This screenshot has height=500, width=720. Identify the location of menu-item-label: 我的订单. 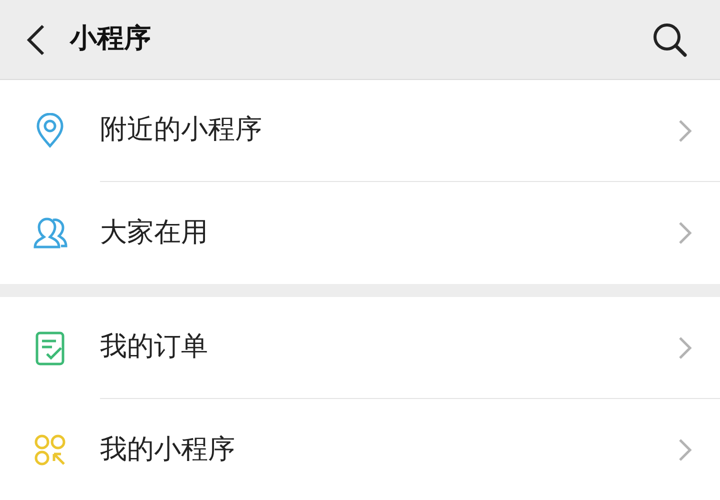
(154, 347).